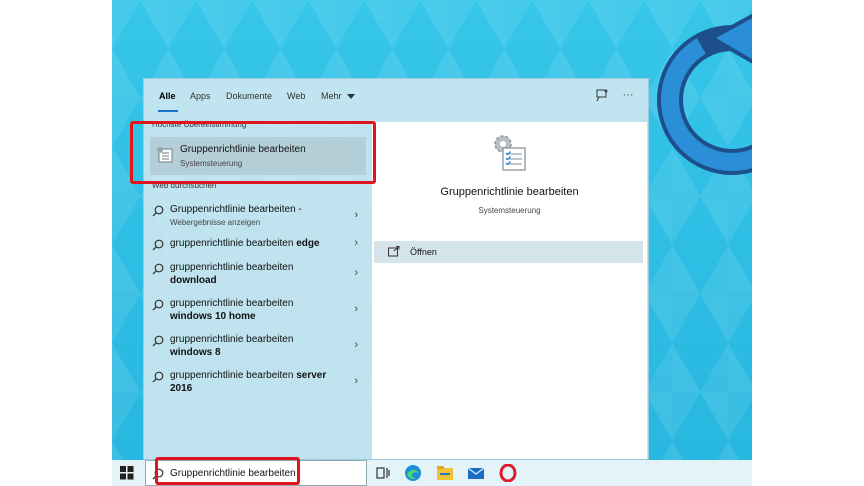 This screenshot has height=486, width=864. I want to click on best-match-title: Gruppenrichtlinie bearbeiten, so click(243, 149).